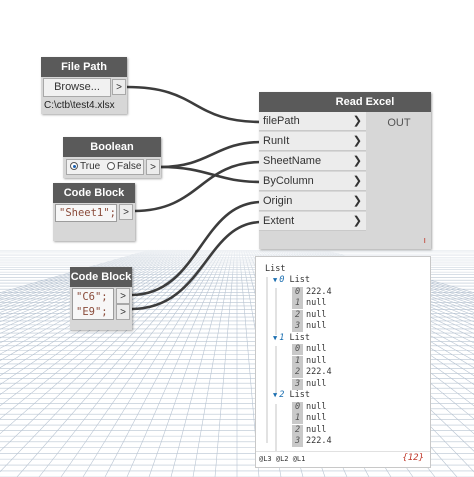 The height and width of the screenshot is (477, 474). What do you see at coordinates (271, 364) in the screenshot?
I see `tree-guides` at bounding box center [271, 364].